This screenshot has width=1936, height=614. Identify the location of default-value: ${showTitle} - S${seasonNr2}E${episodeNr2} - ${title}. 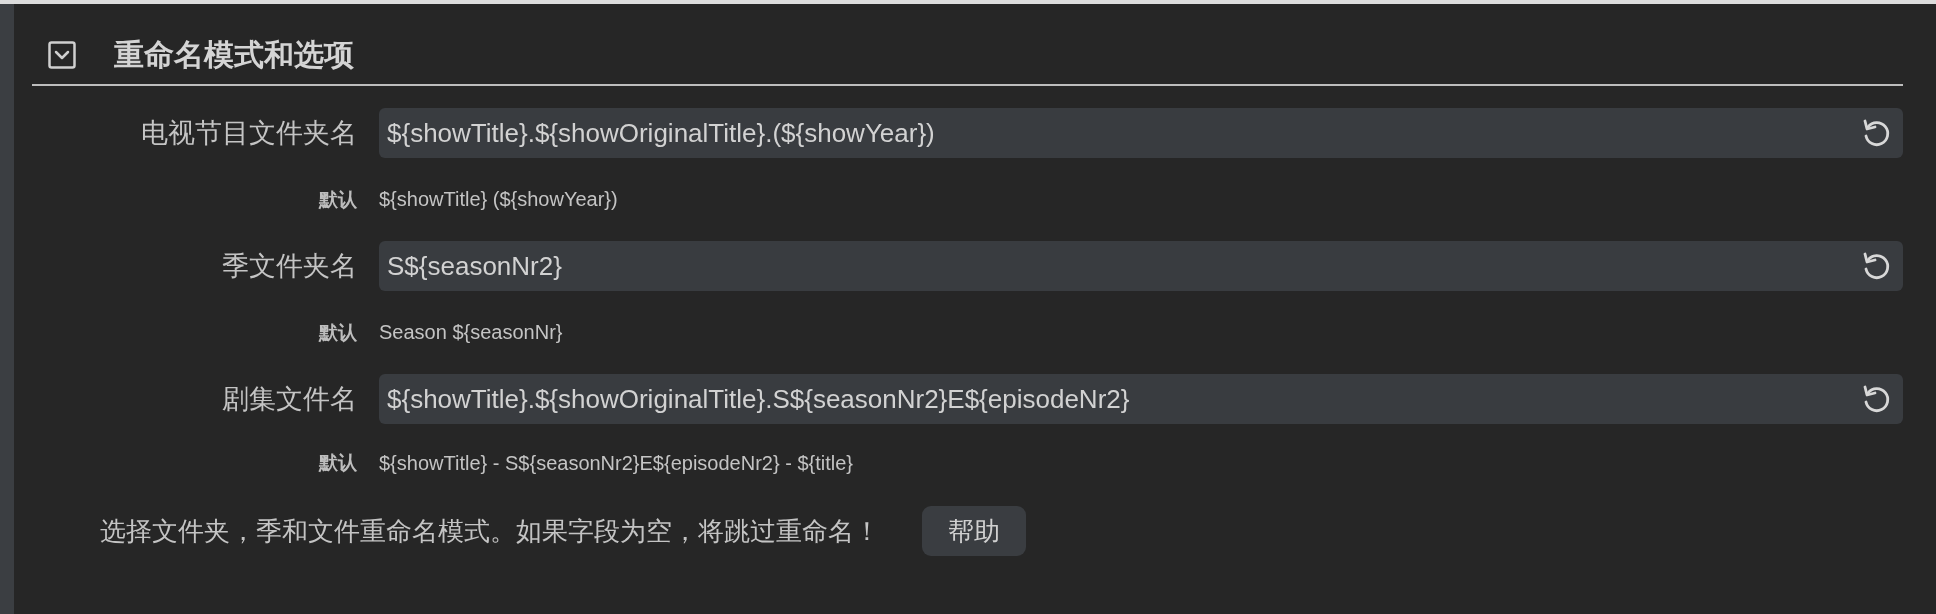
(616, 463).